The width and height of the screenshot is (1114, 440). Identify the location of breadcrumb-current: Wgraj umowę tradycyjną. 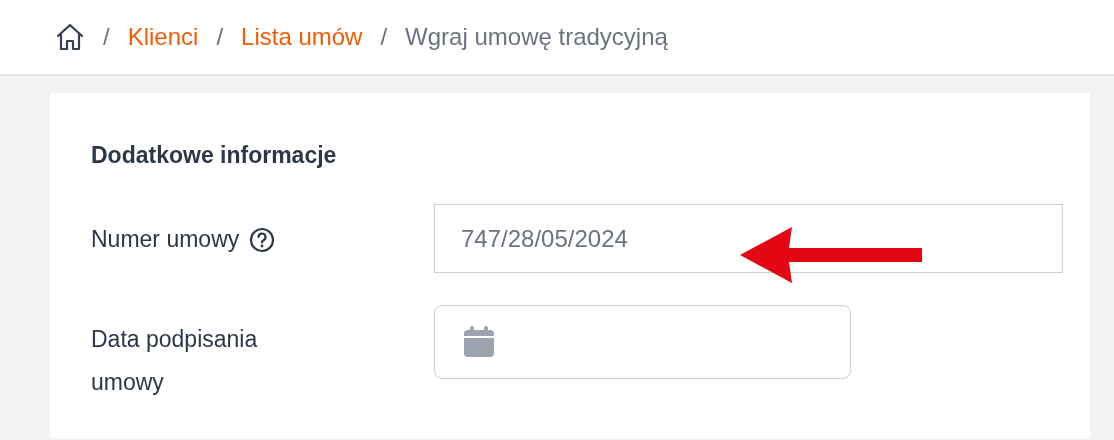
(536, 37).